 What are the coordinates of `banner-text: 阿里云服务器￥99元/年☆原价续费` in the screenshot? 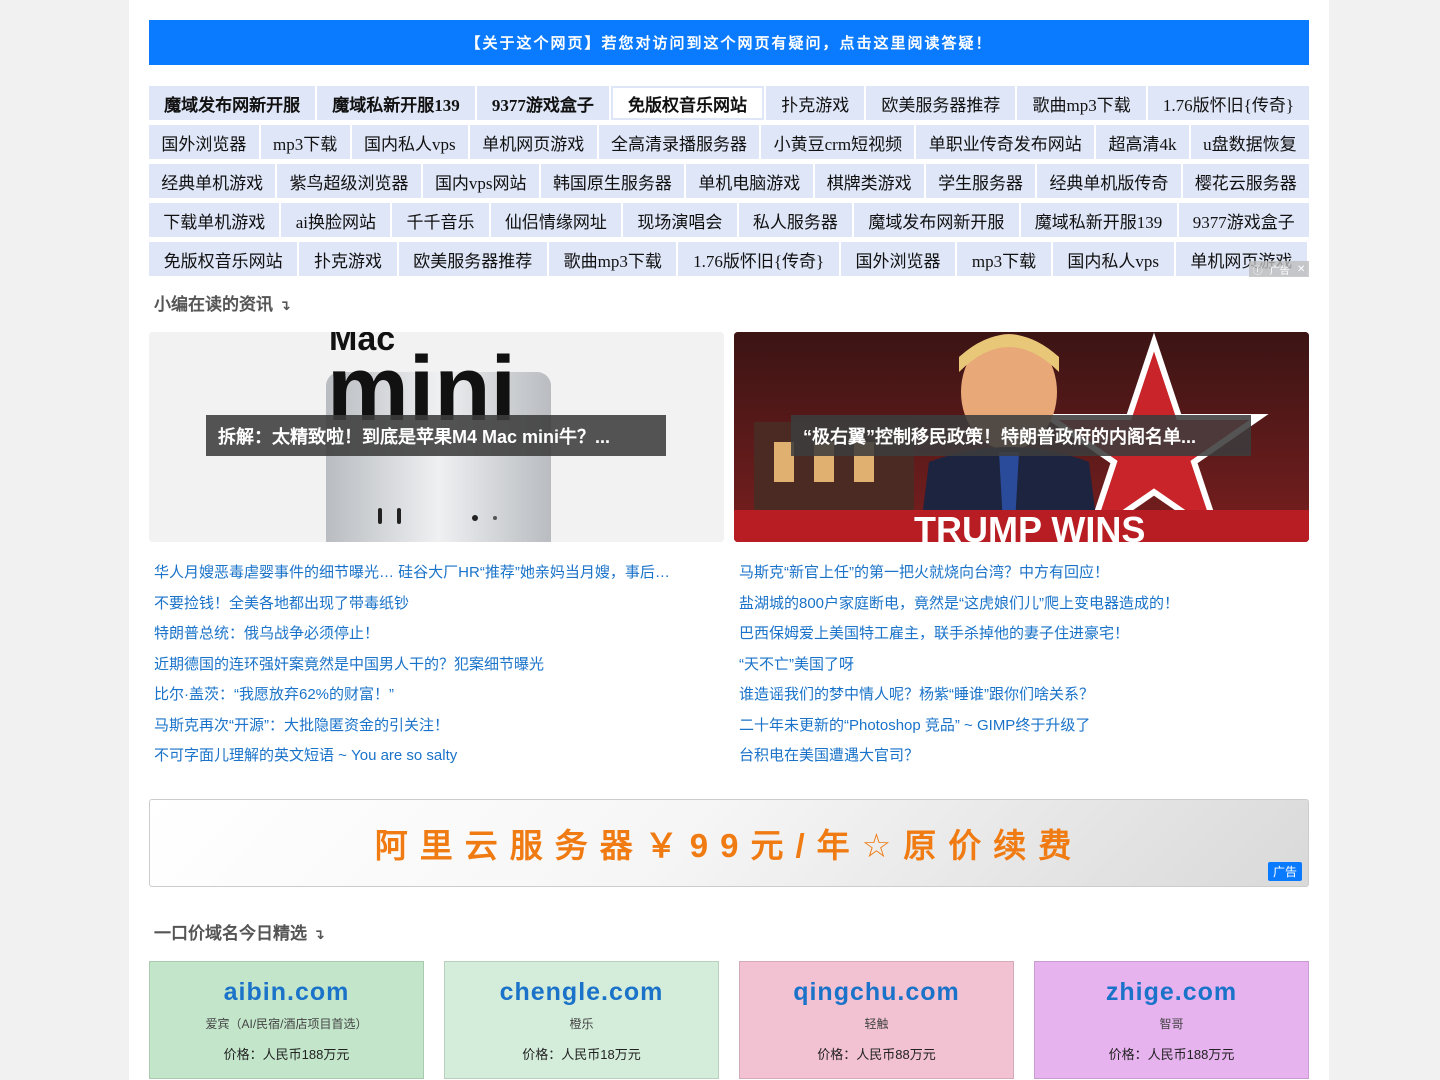 It's located at (729, 845).